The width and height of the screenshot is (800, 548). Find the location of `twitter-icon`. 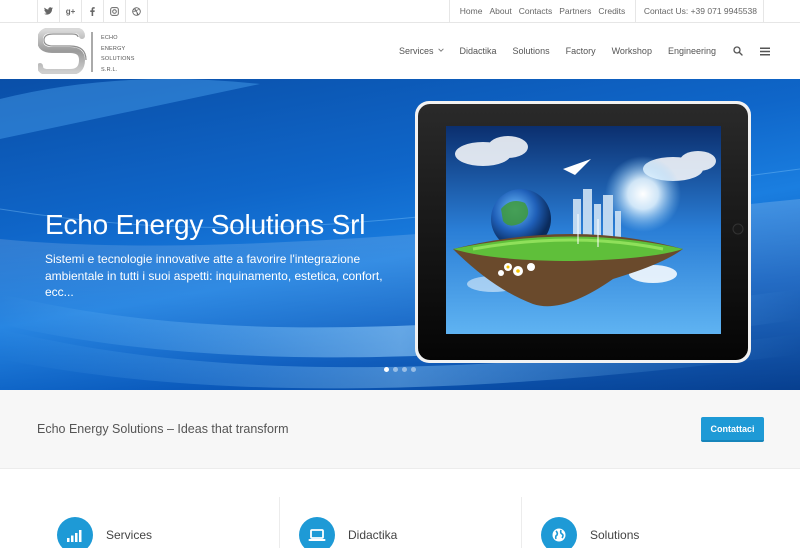

twitter-icon is located at coordinates (49, 11).